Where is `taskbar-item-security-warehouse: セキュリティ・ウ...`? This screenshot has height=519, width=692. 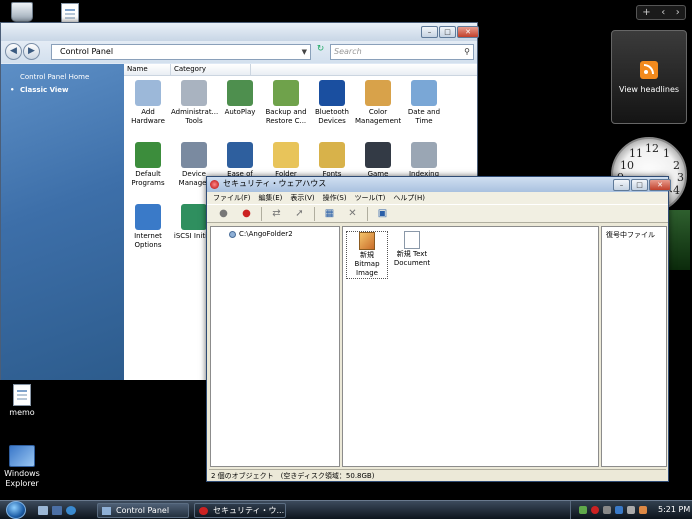
taskbar-item-security-warehouse: セキュリティ・ウ... is located at coordinates (240, 510).